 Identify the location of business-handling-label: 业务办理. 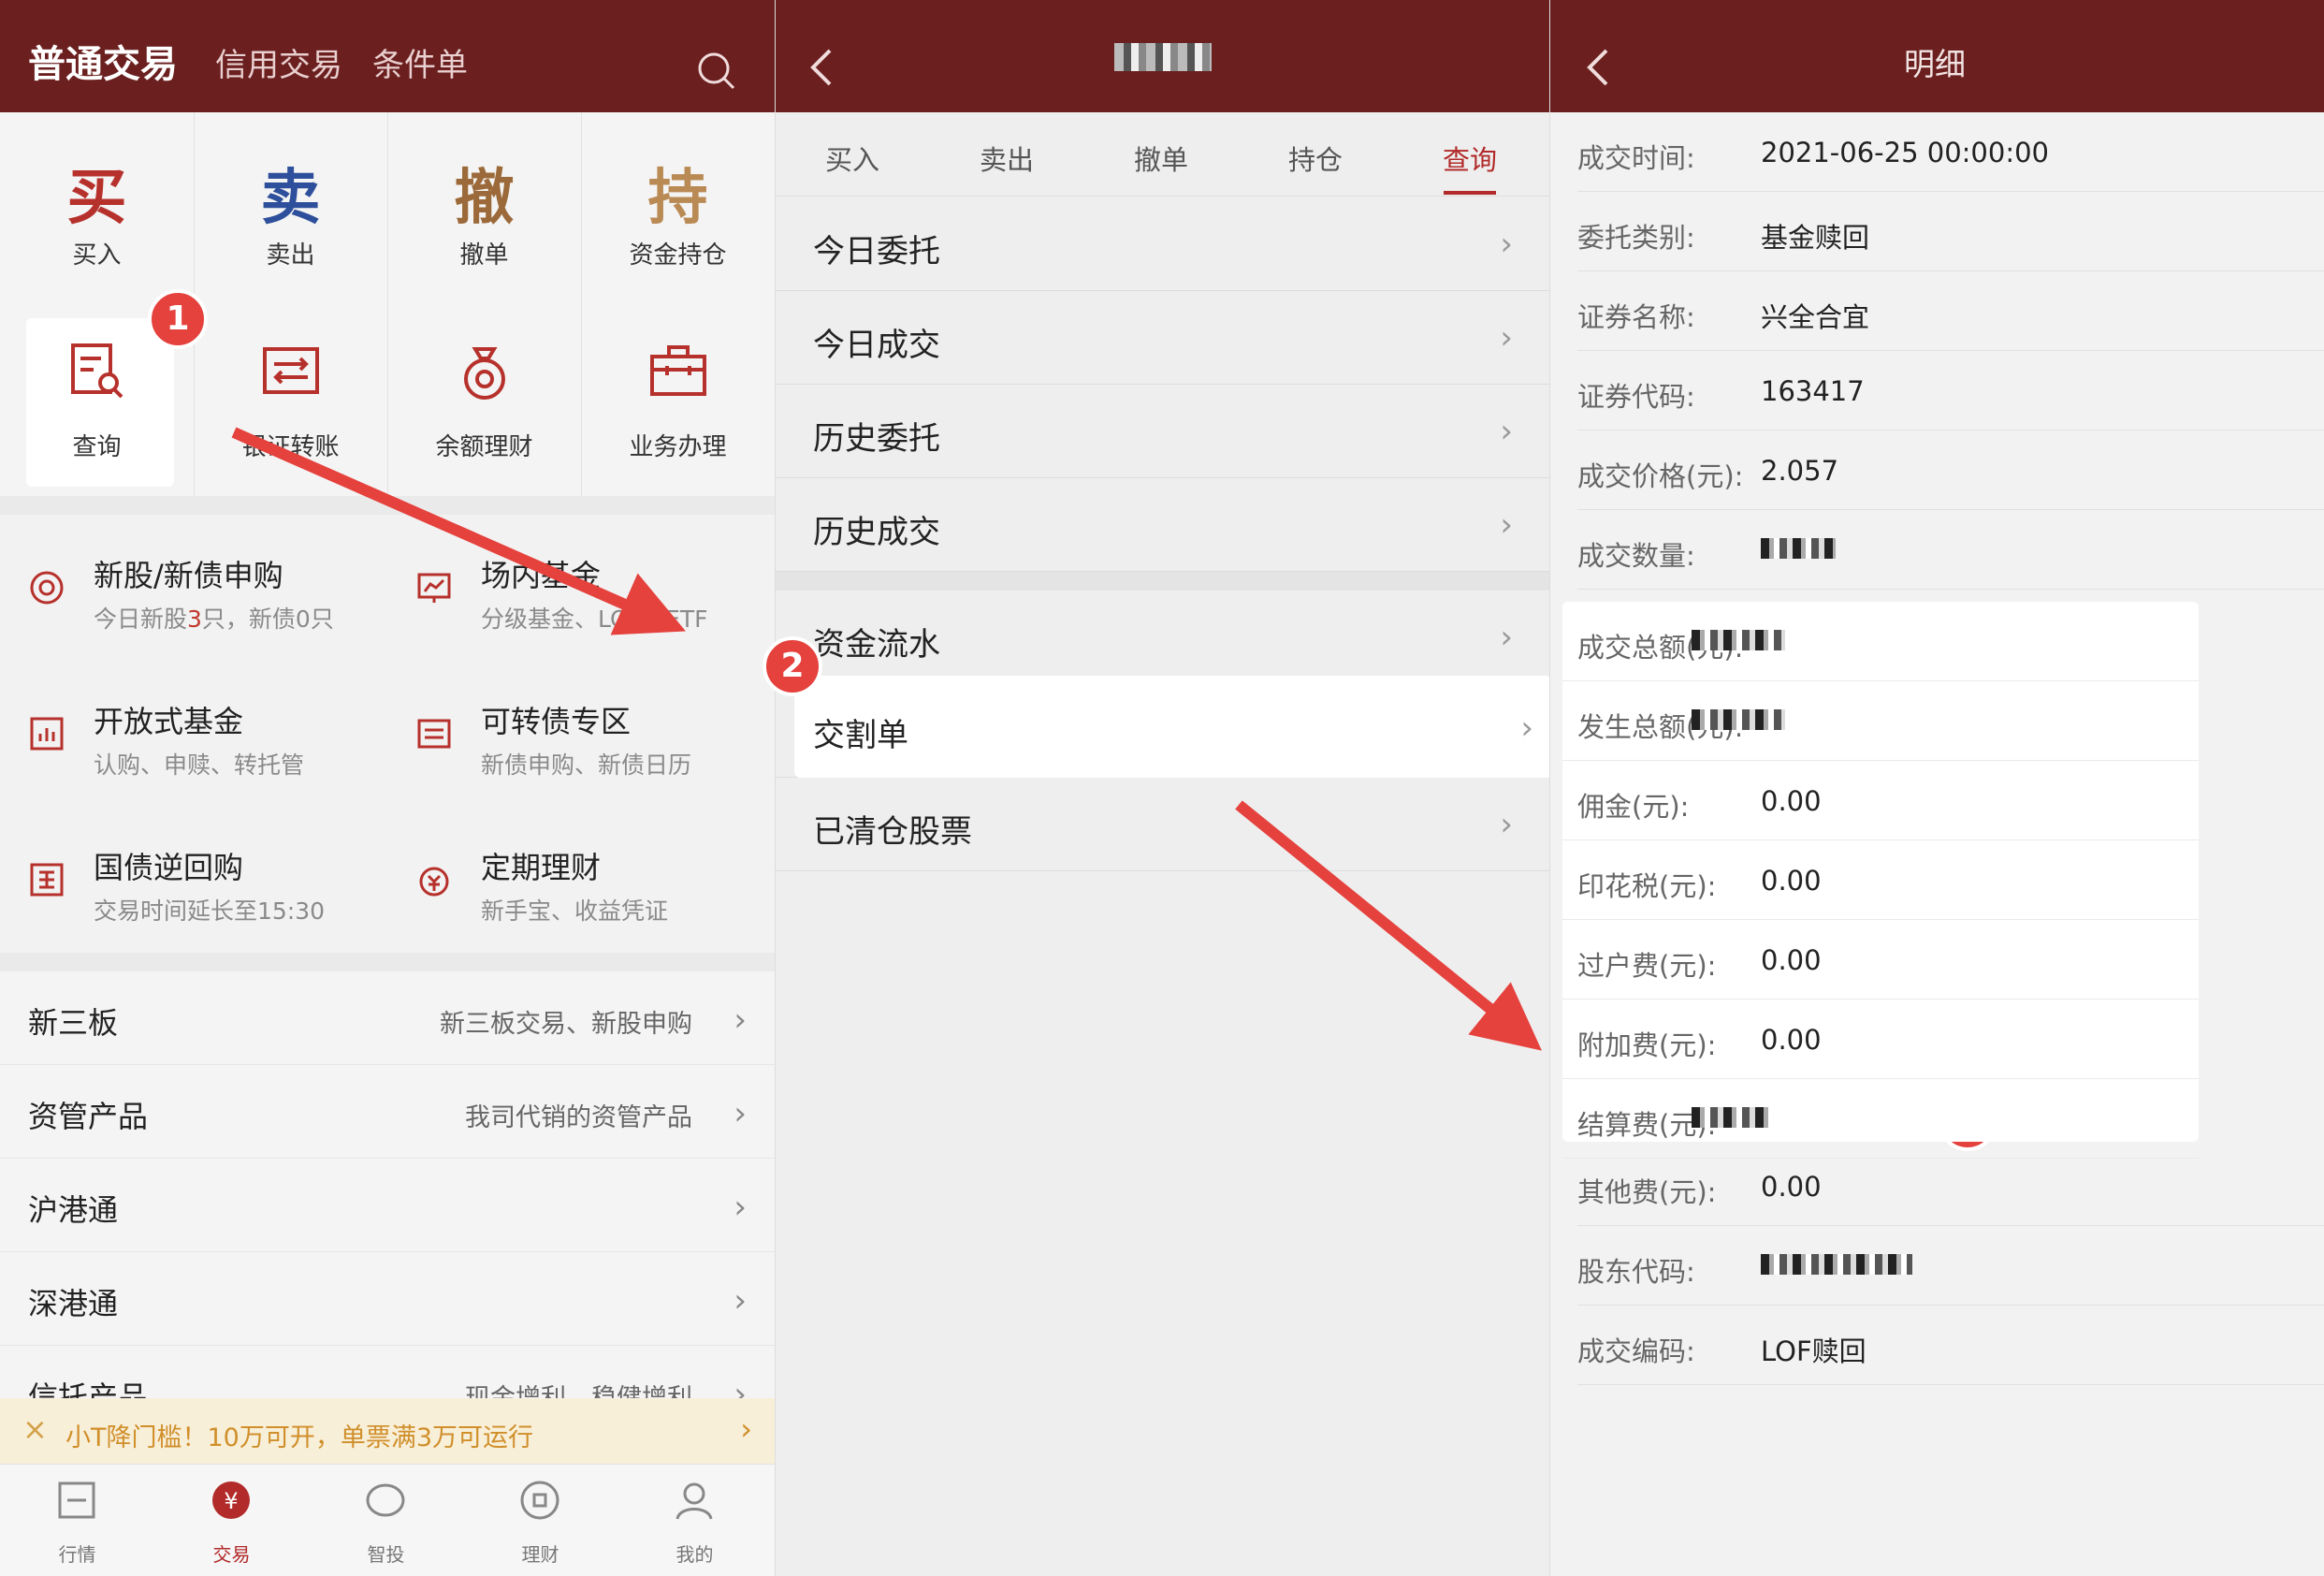
(678, 447).